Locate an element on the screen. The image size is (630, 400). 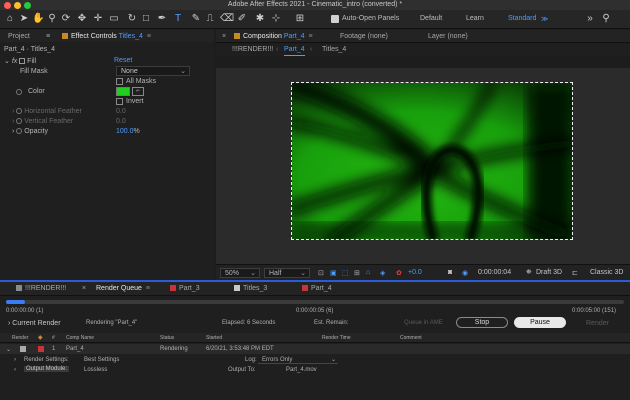
pause-button: Pause is located at coordinates (540, 322).